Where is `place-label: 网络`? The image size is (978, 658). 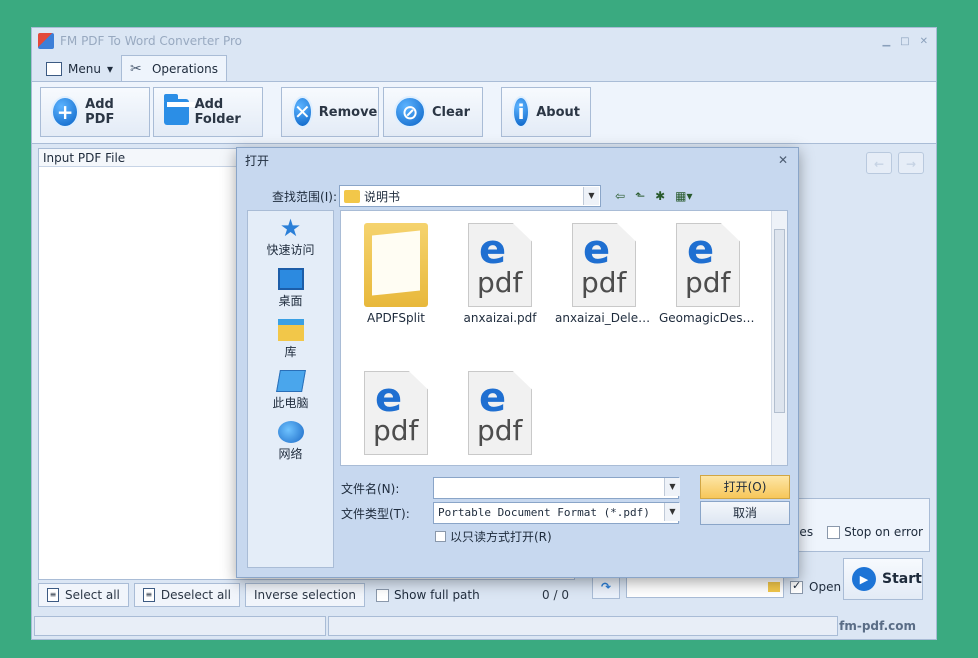
place-label: 网络 is located at coordinates (290, 454).